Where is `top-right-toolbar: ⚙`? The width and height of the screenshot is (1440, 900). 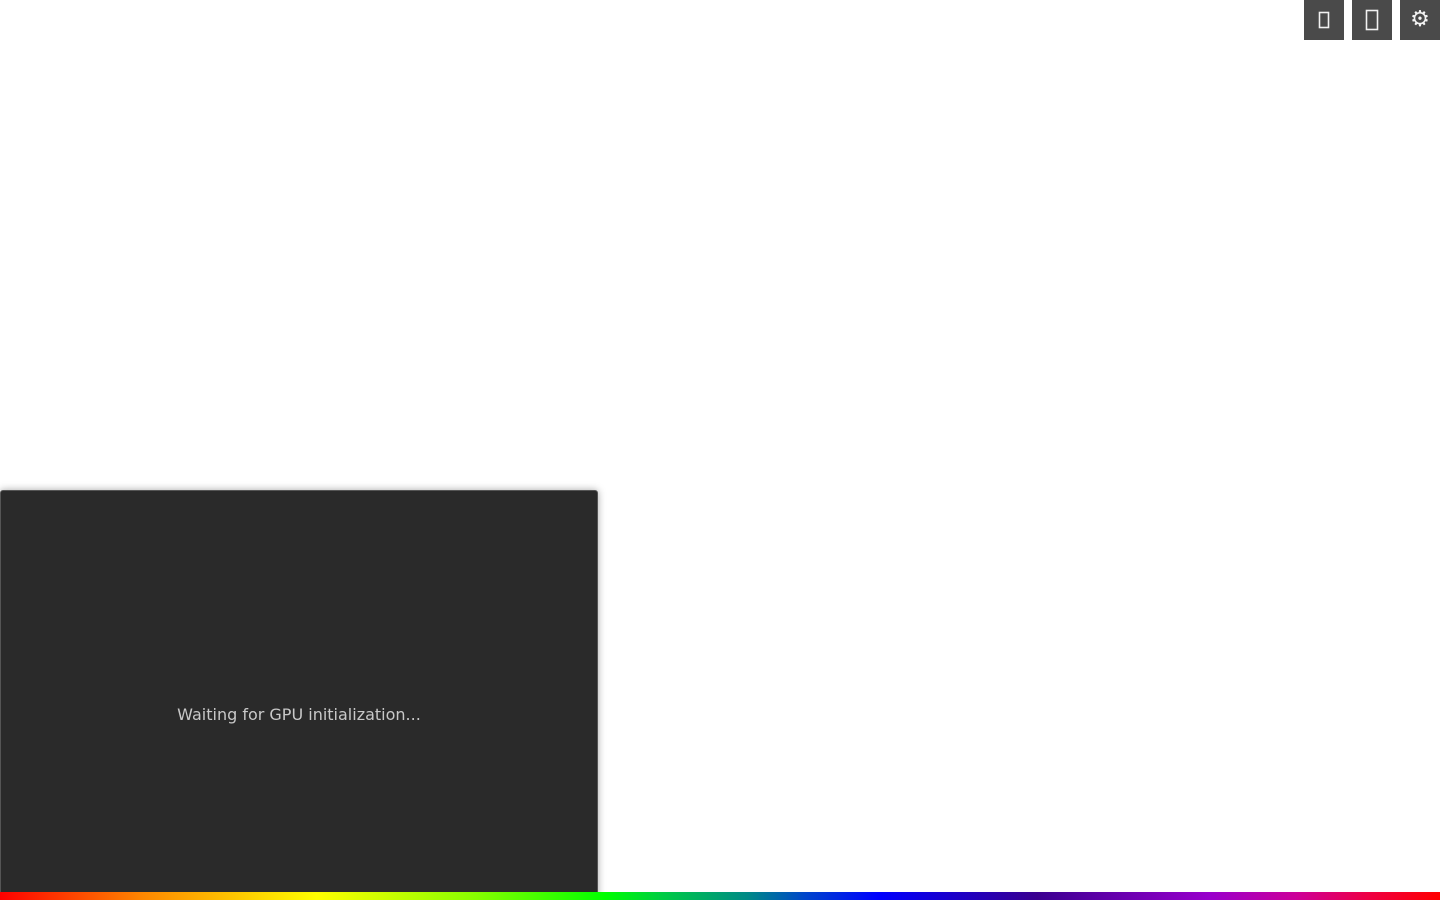 top-right-toolbar: ⚙ is located at coordinates (1372, 20).